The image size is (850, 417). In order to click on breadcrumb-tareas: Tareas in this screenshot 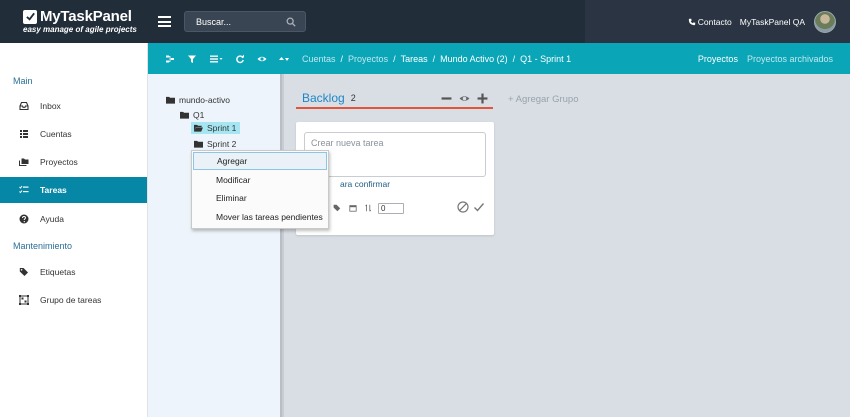, I will do `click(414, 59)`.